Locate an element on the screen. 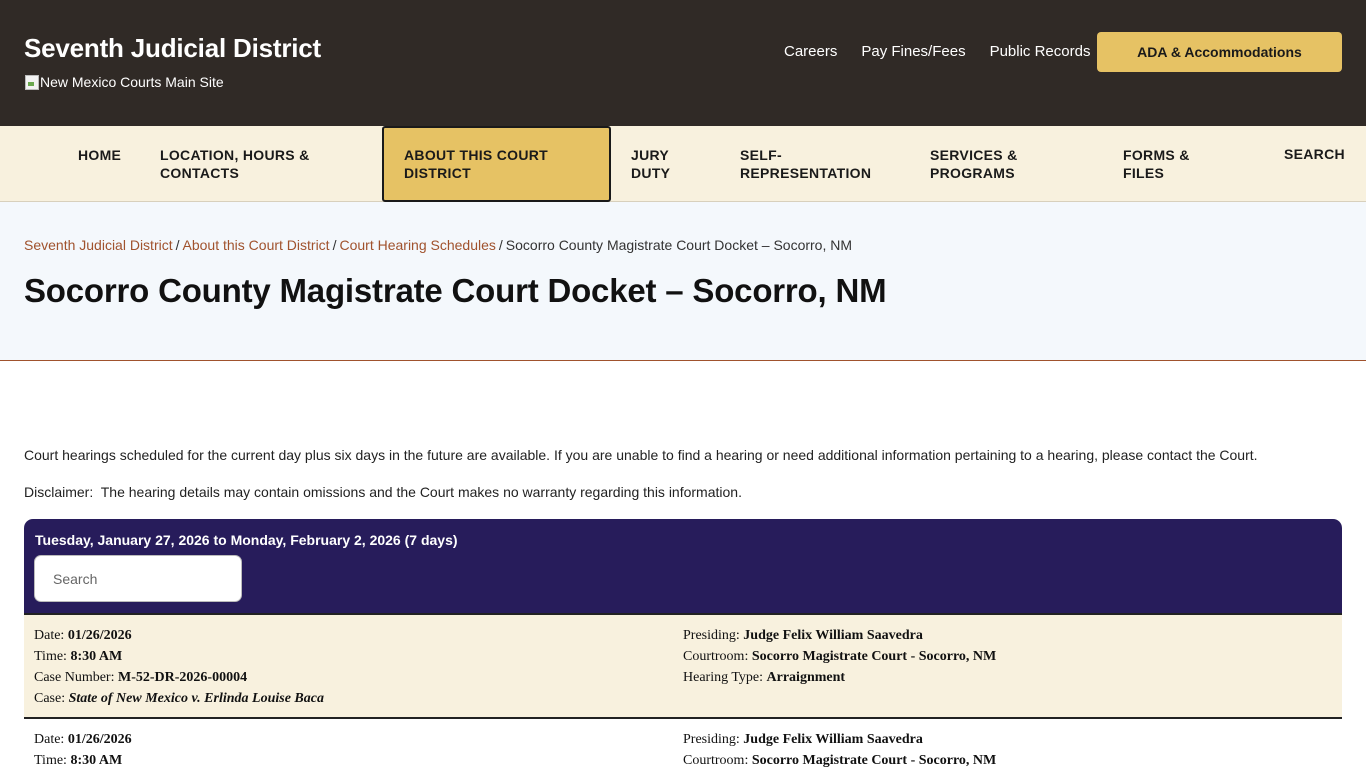 The height and width of the screenshot is (768, 1366). breadcrumb-about: About this Court District is located at coordinates (256, 245).